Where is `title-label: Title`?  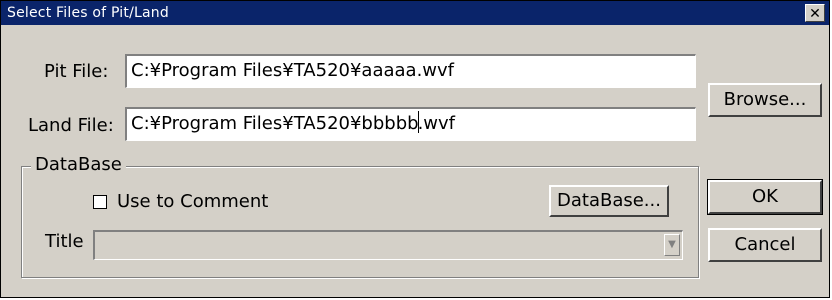 title-label: Title is located at coordinates (64, 241).